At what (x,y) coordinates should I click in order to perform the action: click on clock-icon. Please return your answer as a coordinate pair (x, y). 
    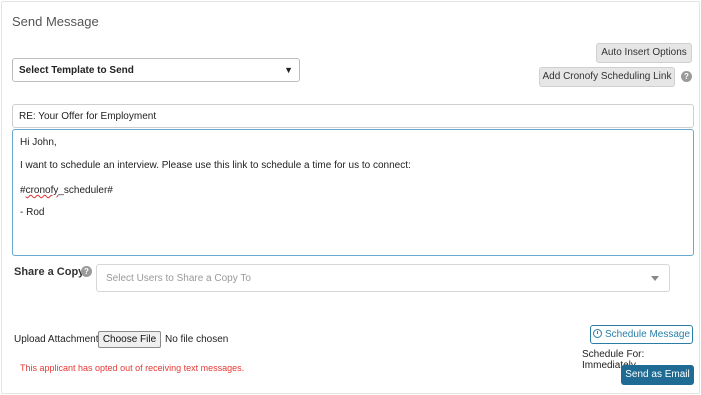
    Looking at the image, I should click on (597, 333).